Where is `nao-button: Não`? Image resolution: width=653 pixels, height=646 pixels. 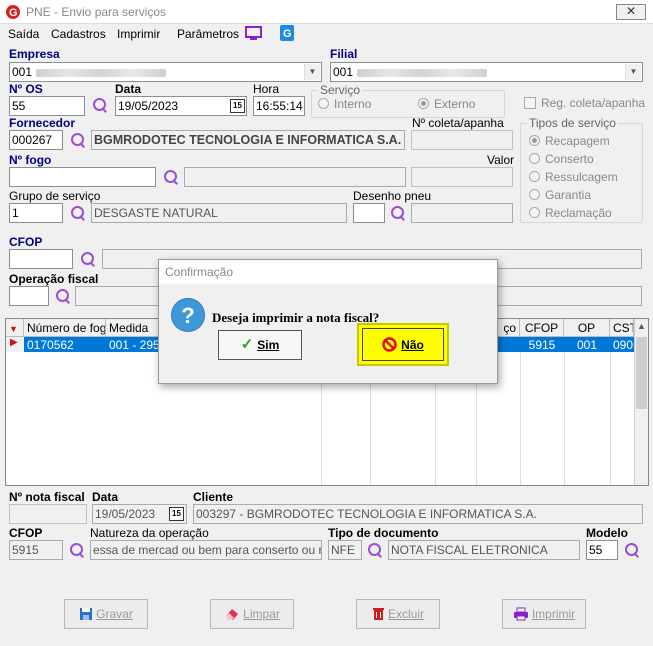
nao-button: Não is located at coordinates (403, 344).